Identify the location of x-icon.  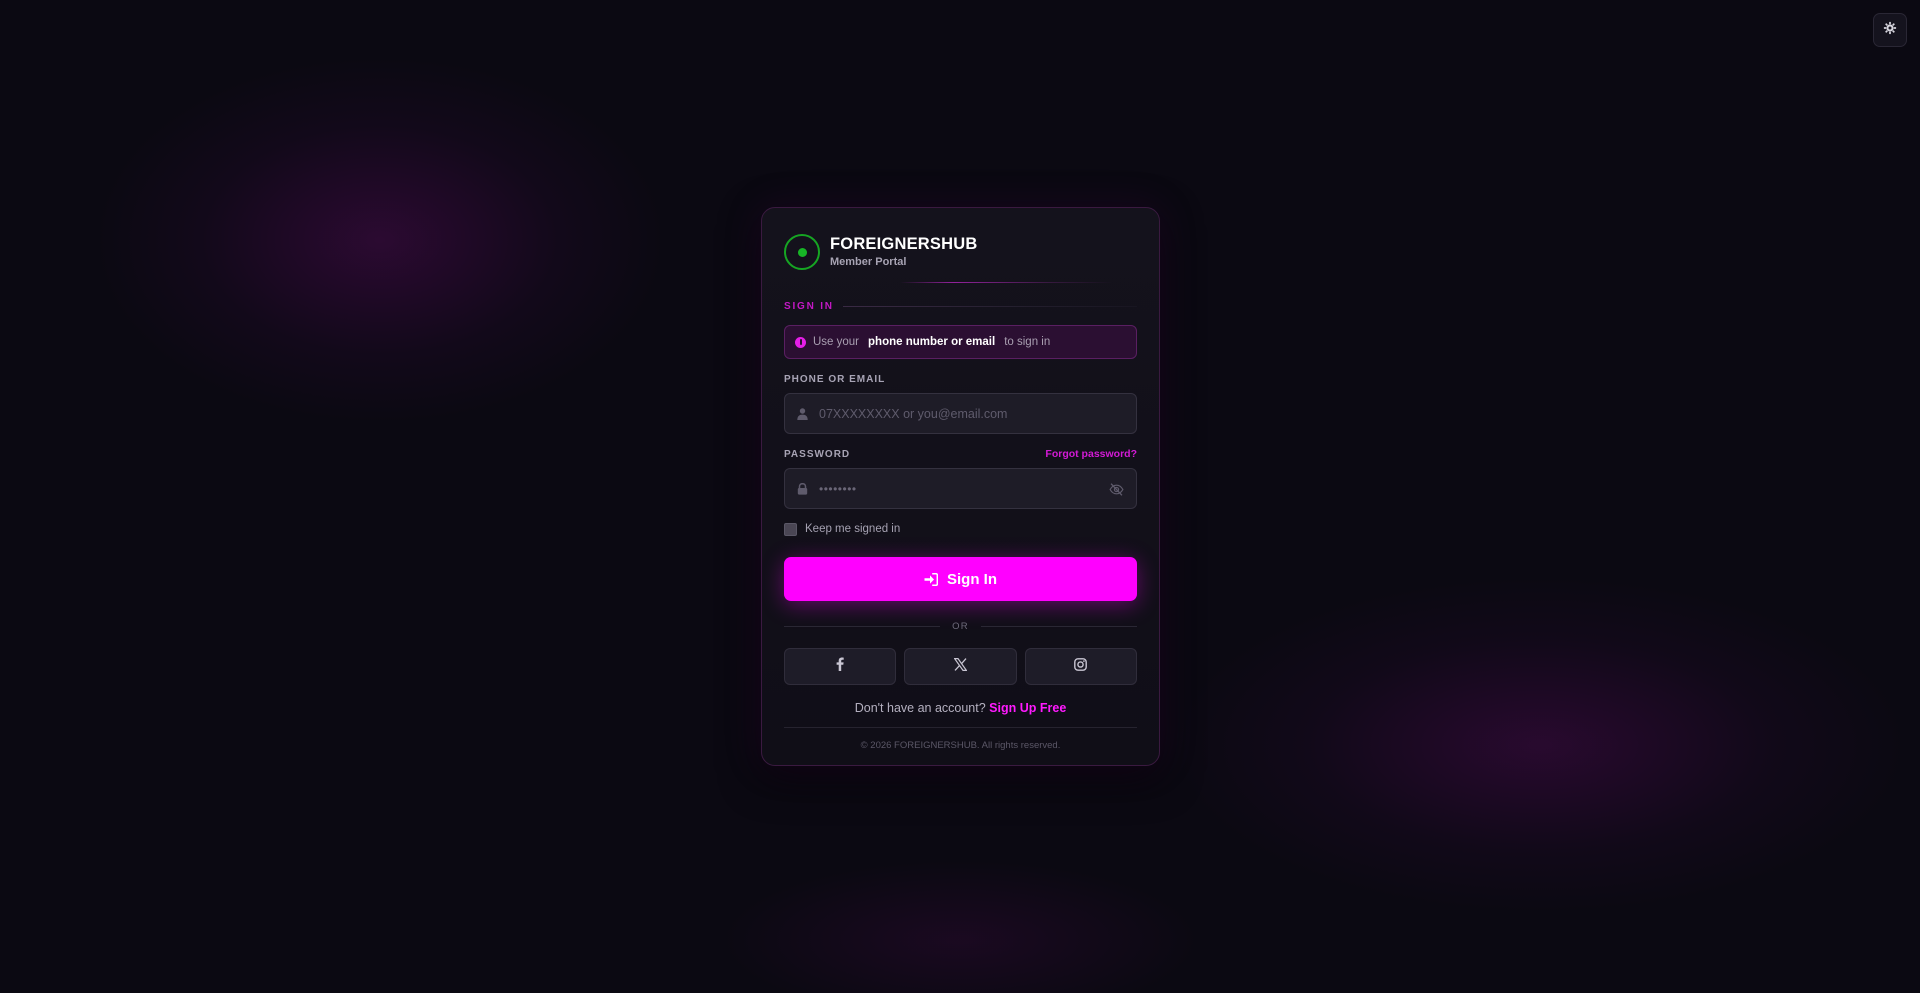
(960, 666).